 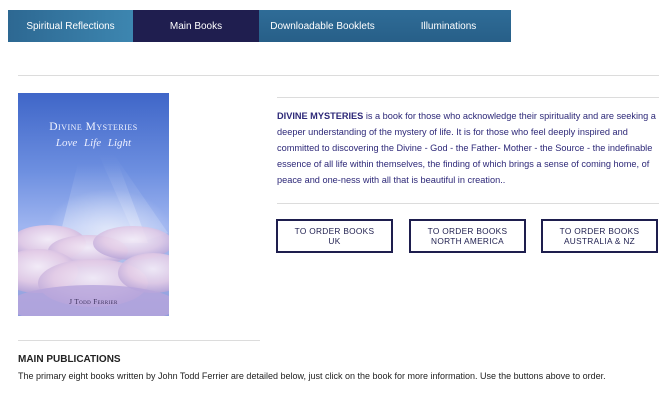 What do you see at coordinates (448, 26) in the screenshot?
I see `tab-illuminations: Illuminations` at bounding box center [448, 26].